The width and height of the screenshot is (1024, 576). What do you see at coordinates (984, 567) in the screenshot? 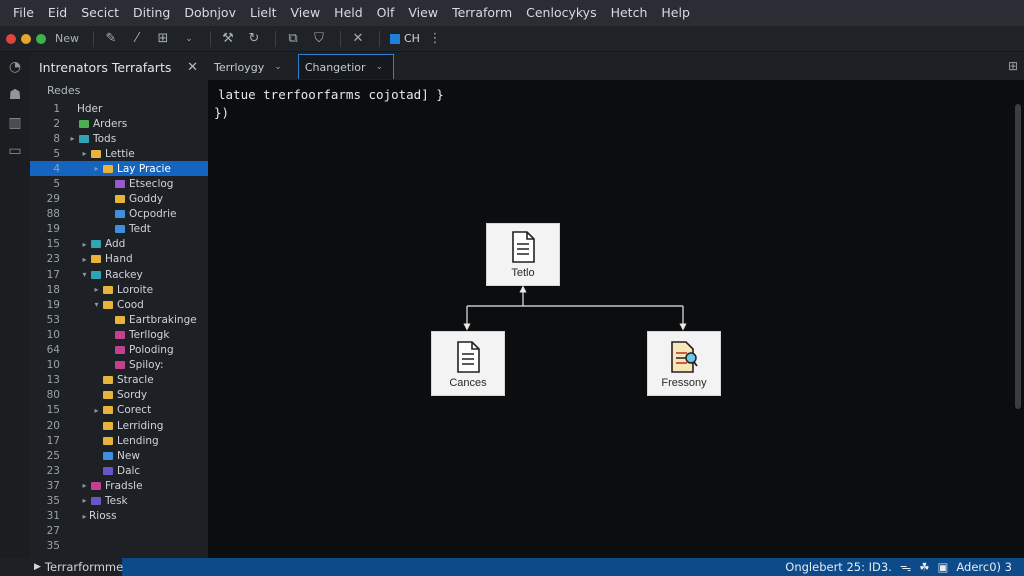
I see `status-tail: Aderc0) 3` at bounding box center [984, 567].